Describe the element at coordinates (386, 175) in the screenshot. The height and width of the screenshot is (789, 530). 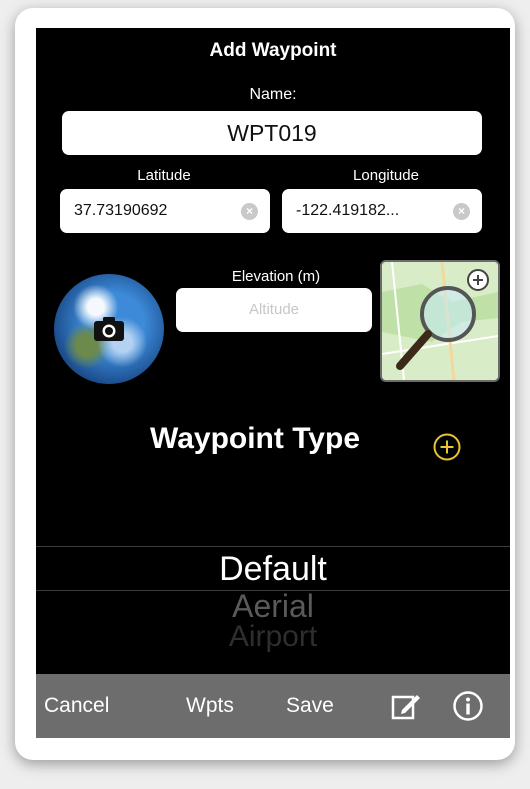
I see `longitude-label: Longitude` at that location.